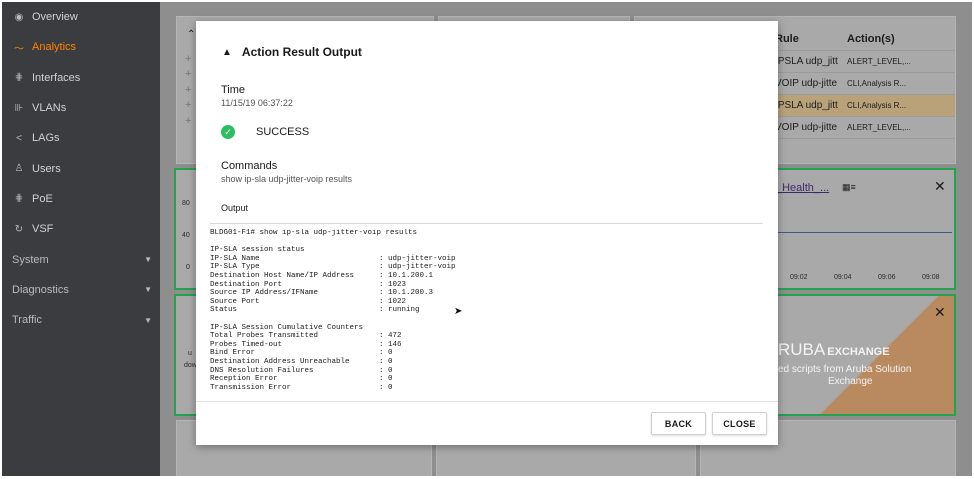 The height and width of the screenshot is (479, 974). I want to click on share-icon: <, so click(19, 138).